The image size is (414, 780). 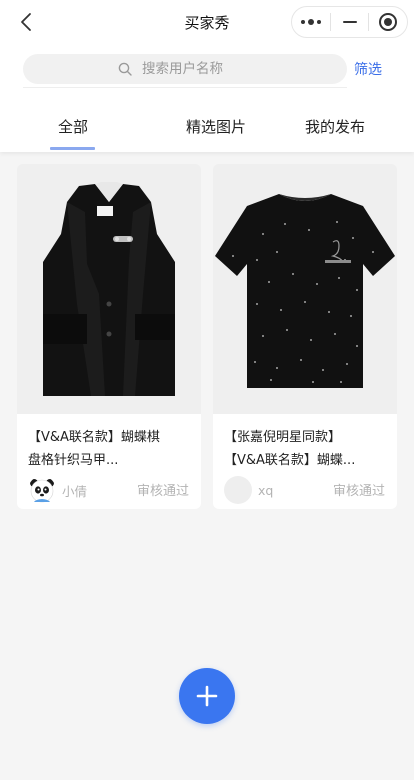 What do you see at coordinates (305, 289) in the screenshot?
I see `black-studded-tshirt-photo` at bounding box center [305, 289].